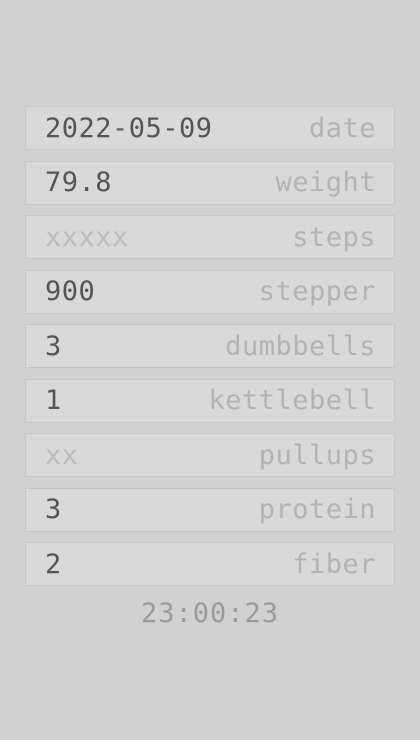 Image resolution: width=420 pixels, height=740 pixels. What do you see at coordinates (325, 182) in the screenshot?
I see `weight-label: weight` at bounding box center [325, 182].